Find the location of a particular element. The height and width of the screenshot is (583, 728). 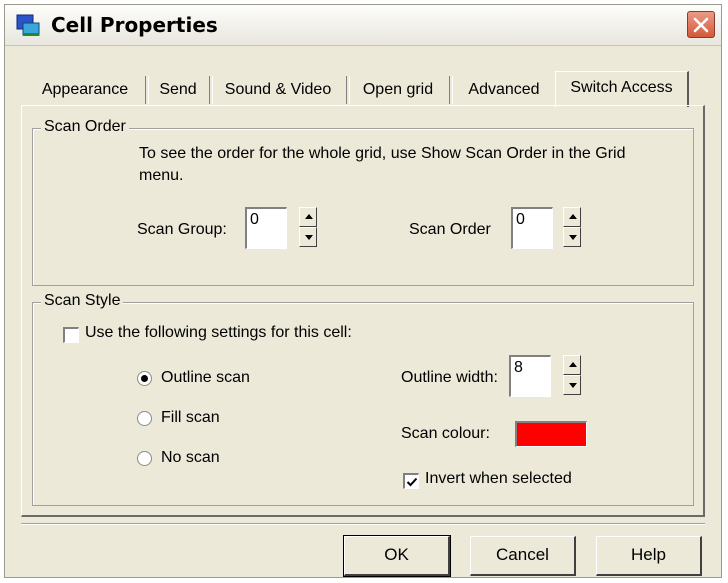

help-button: Help is located at coordinates (649, 556).